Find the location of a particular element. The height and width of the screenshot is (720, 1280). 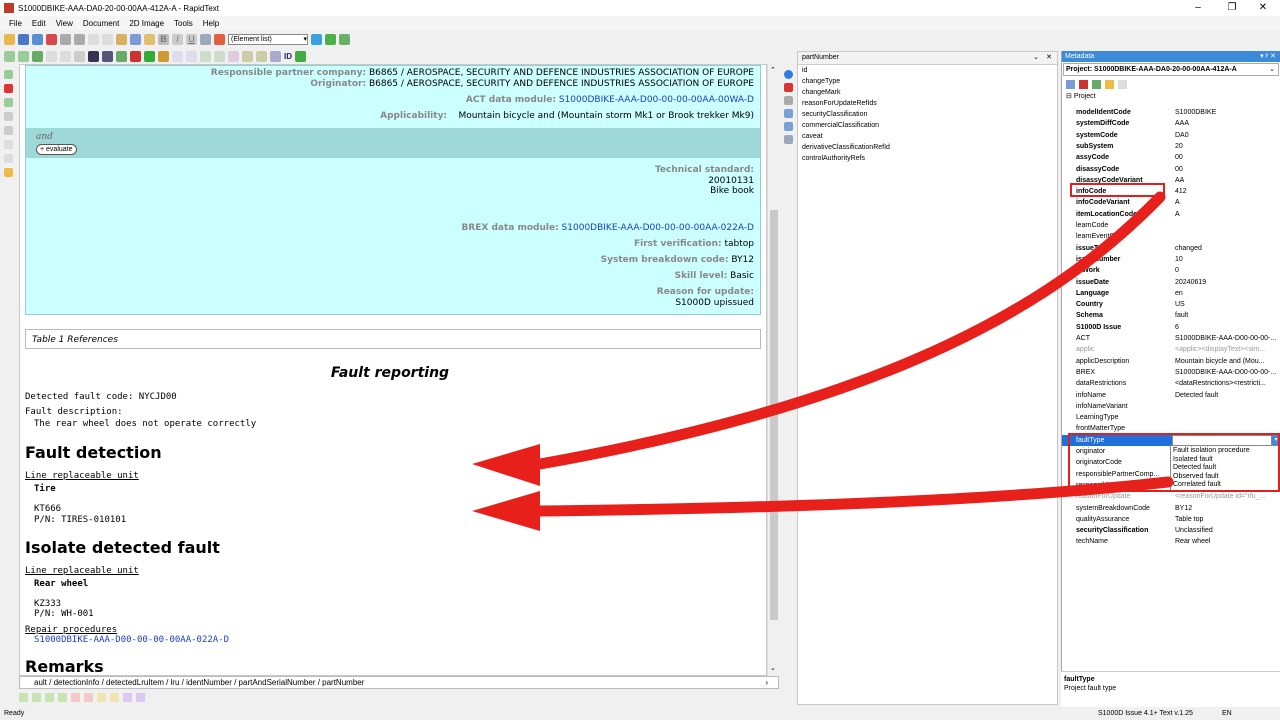

arrow-head-lru-item is located at coordinates (506, 511).